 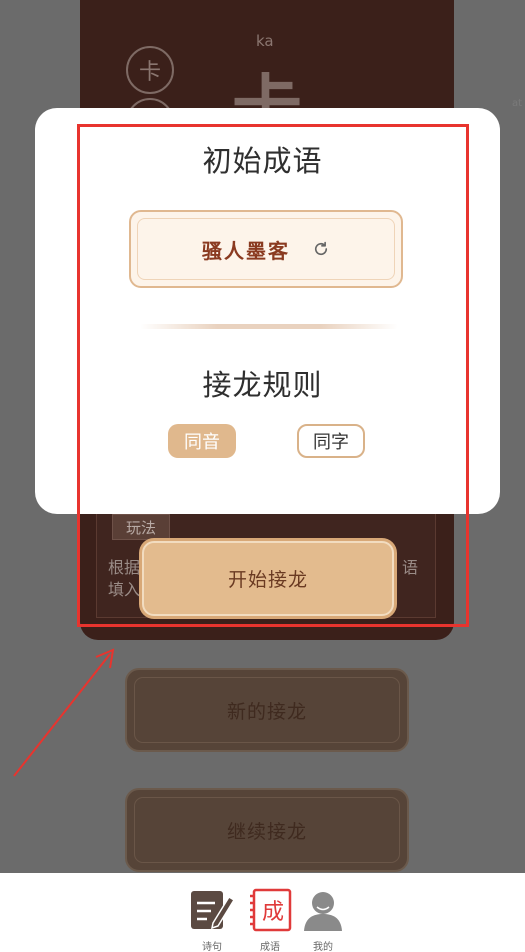 What do you see at coordinates (212, 947) in the screenshot?
I see `tab-poetry-label: 诗句` at bounding box center [212, 947].